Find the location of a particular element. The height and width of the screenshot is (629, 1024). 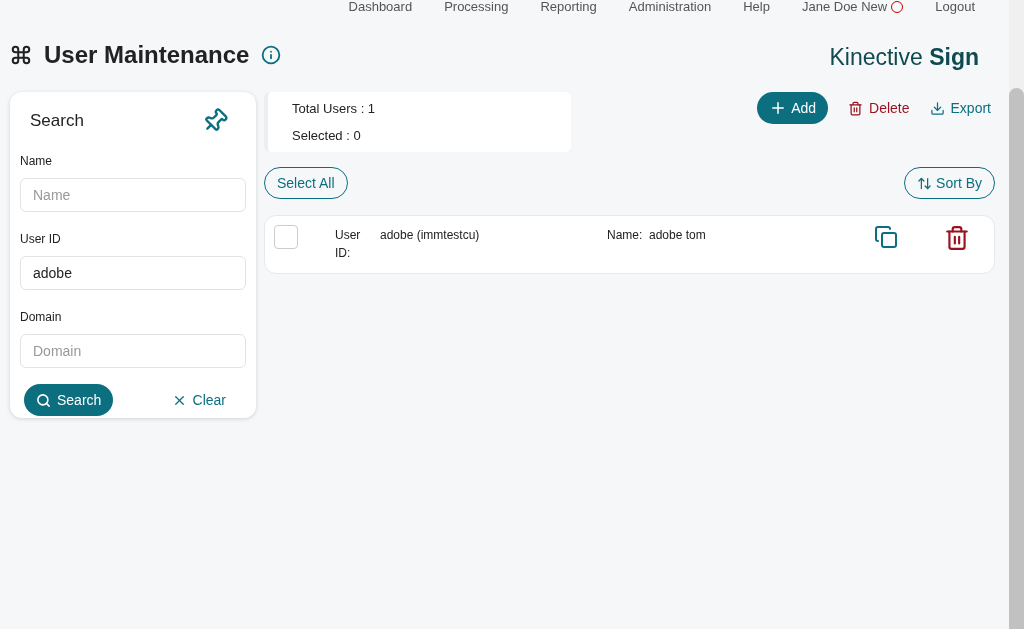

copy-icon is located at coordinates (886, 237).